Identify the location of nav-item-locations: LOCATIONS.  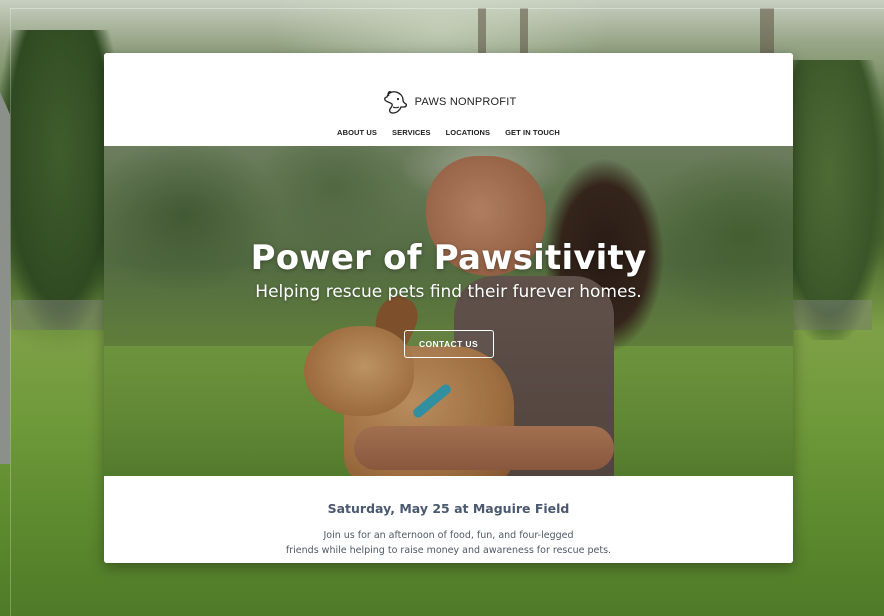
(468, 132).